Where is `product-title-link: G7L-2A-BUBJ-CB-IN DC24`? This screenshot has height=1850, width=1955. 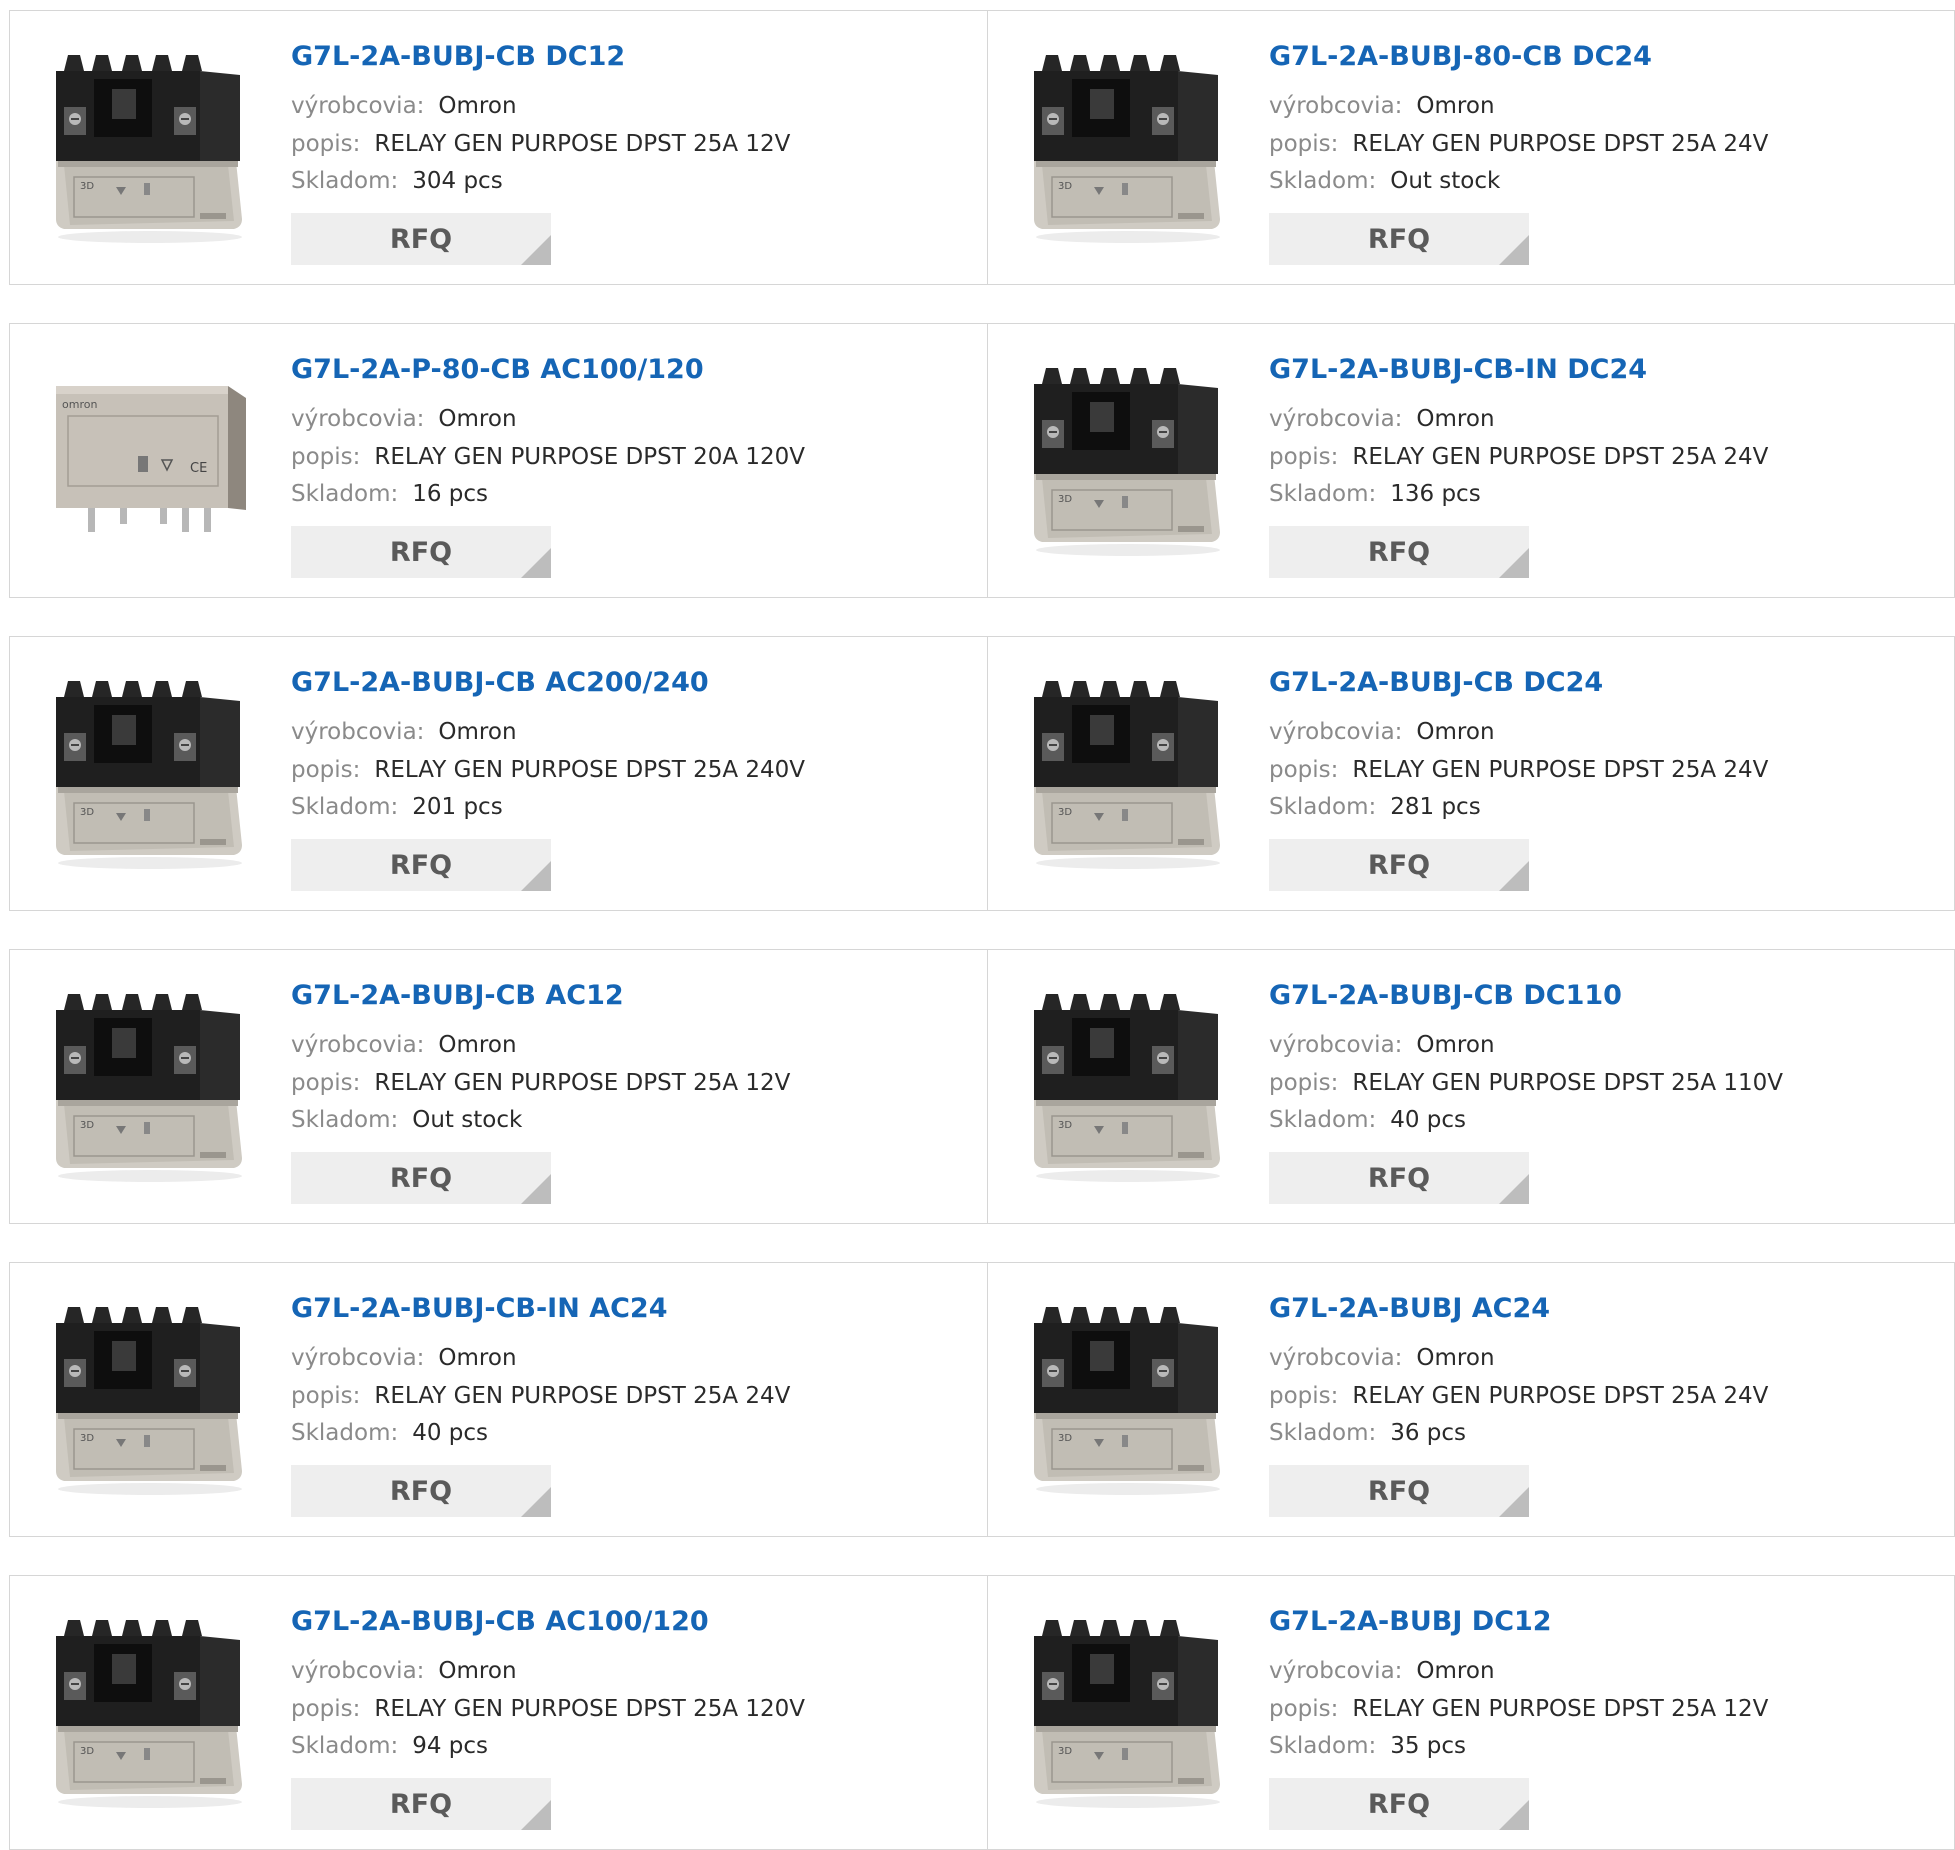 product-title-link: G7L-2A-BUBJ-CB-IN DC24 is located at coordinates (1458, 369).